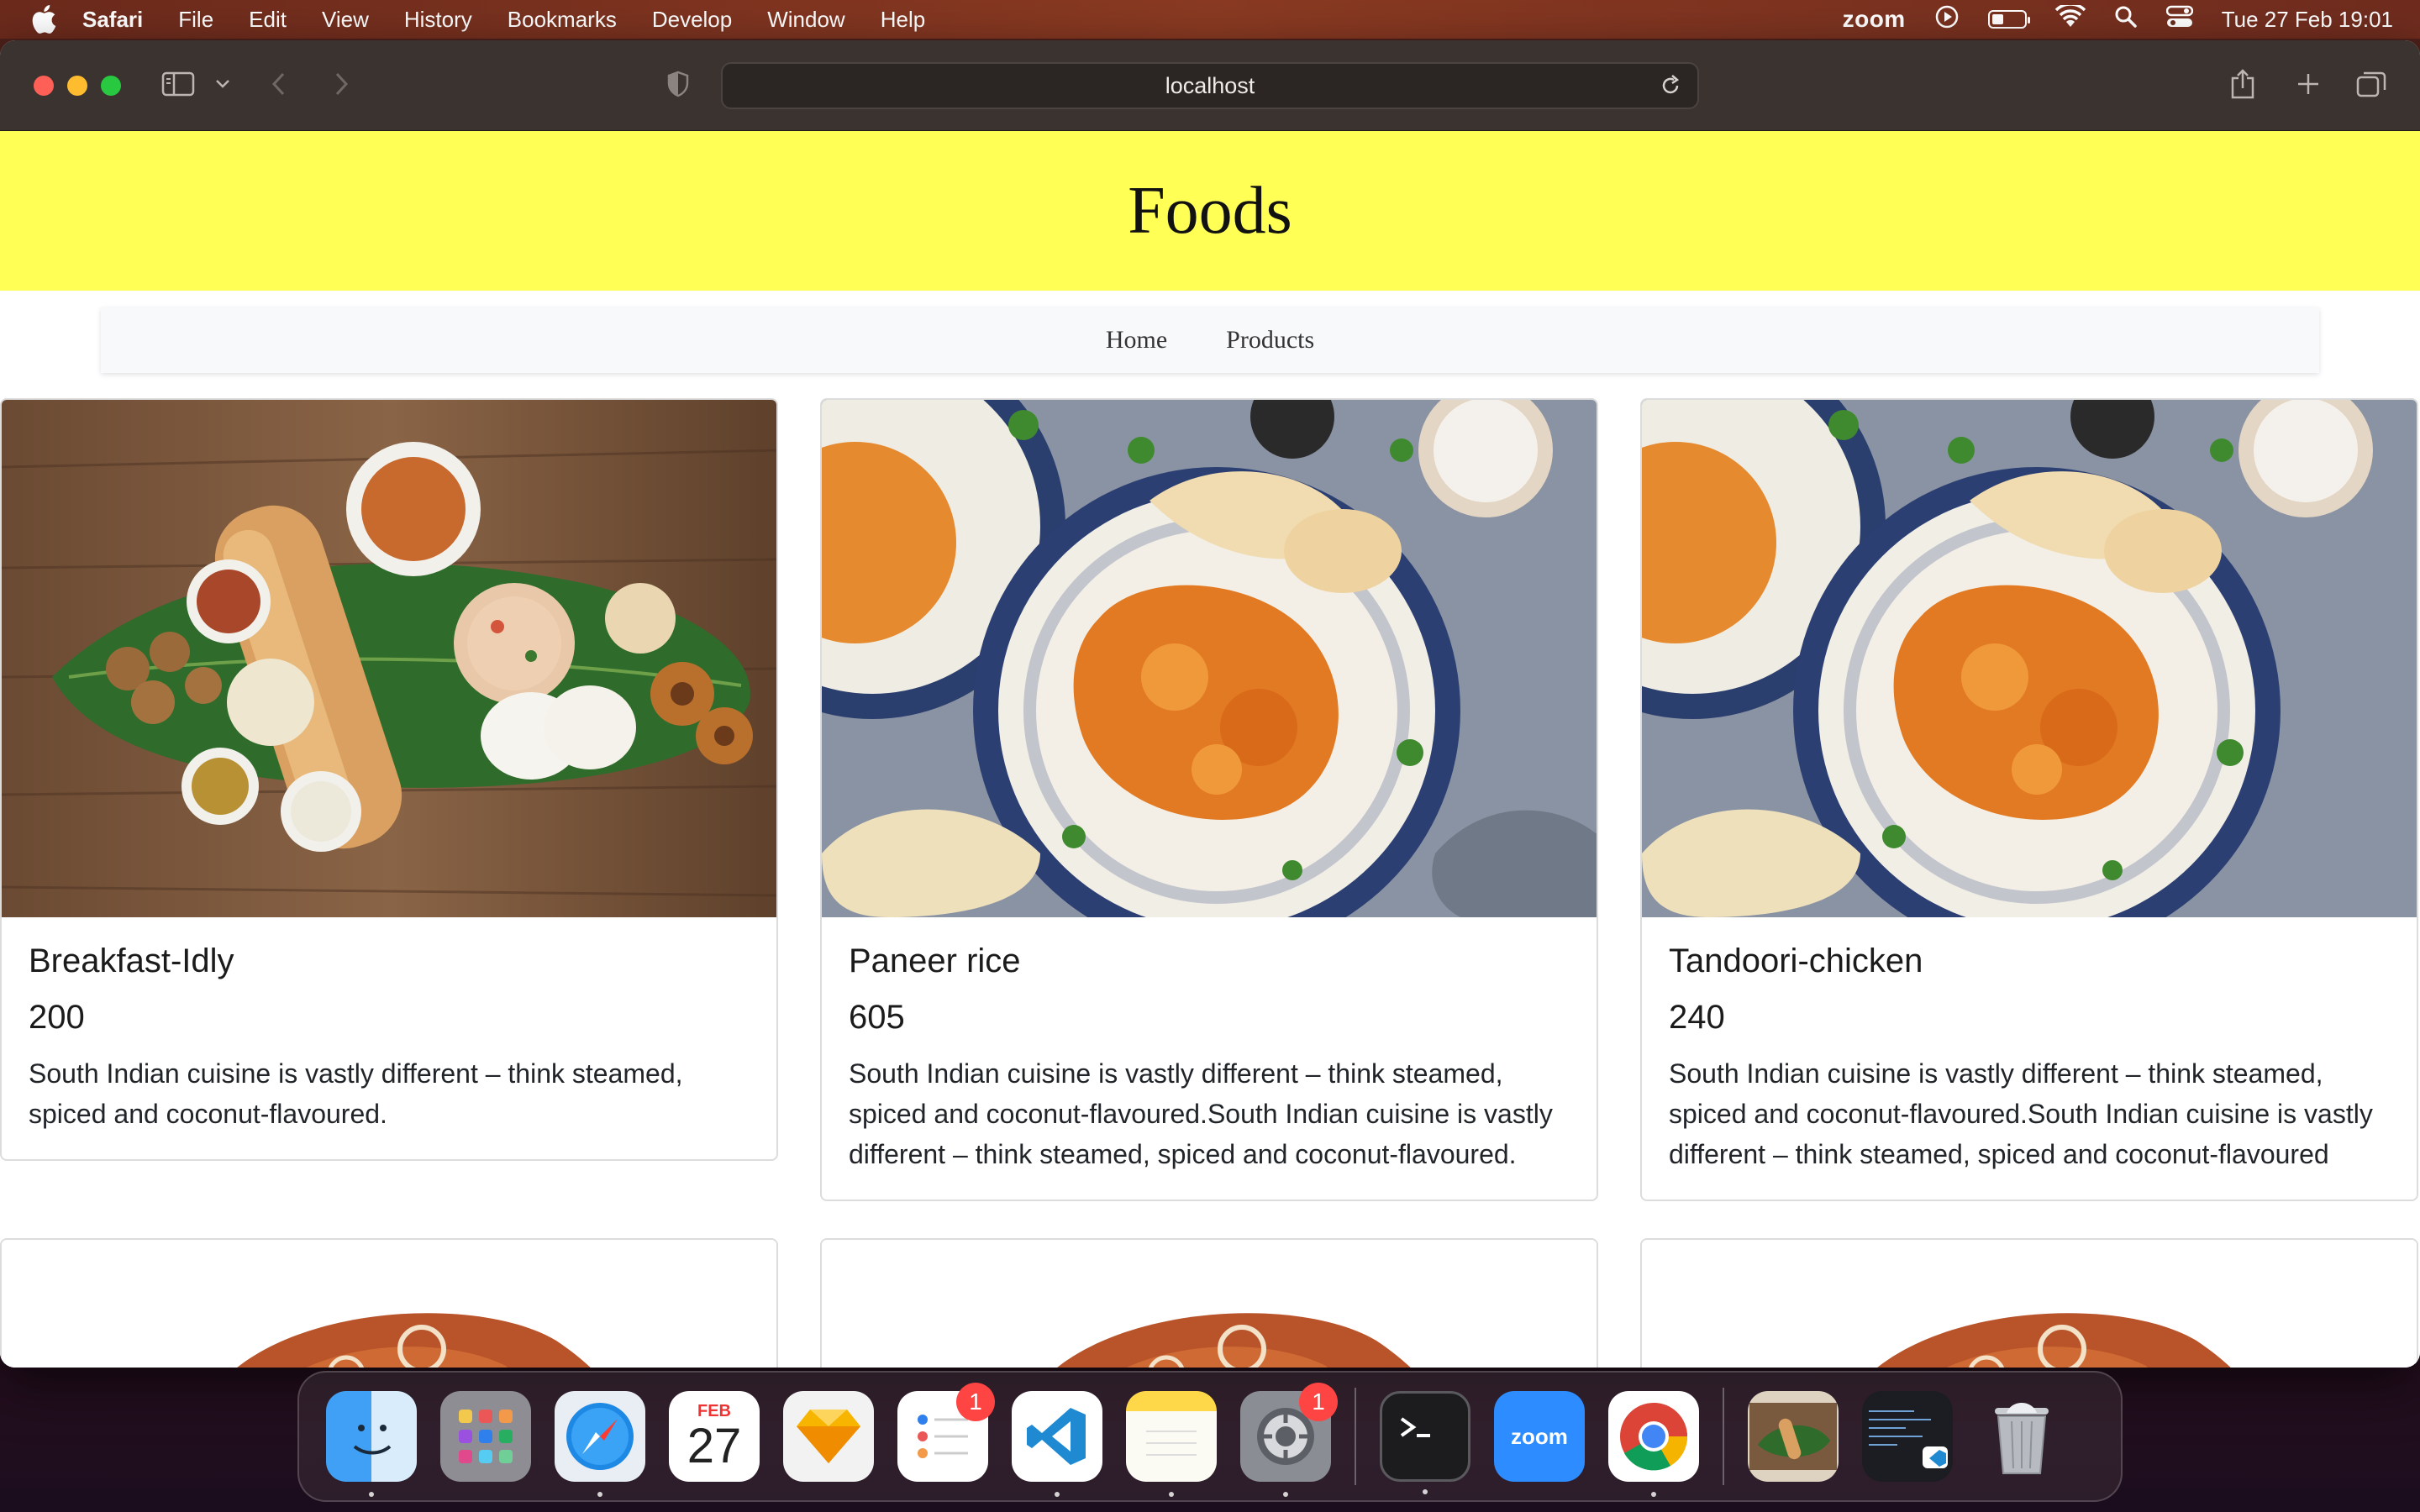 Image resolution: width=2420 pixels, height=1512 pixels. Describe the element at coordinates (2126, 19) in the screenshot. I see `spotlight-search-icon` at that location.